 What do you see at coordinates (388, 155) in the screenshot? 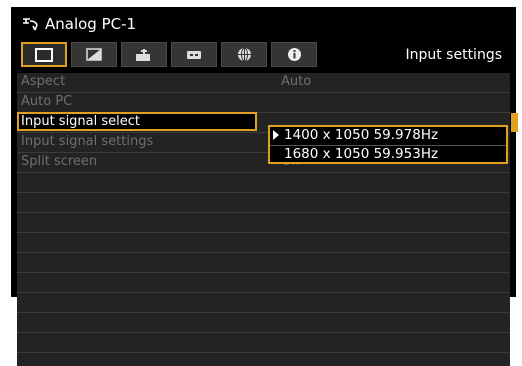
I see `dropdown-option: 1680 x 1050 59.953Hz` at bounding box center [388, 155].